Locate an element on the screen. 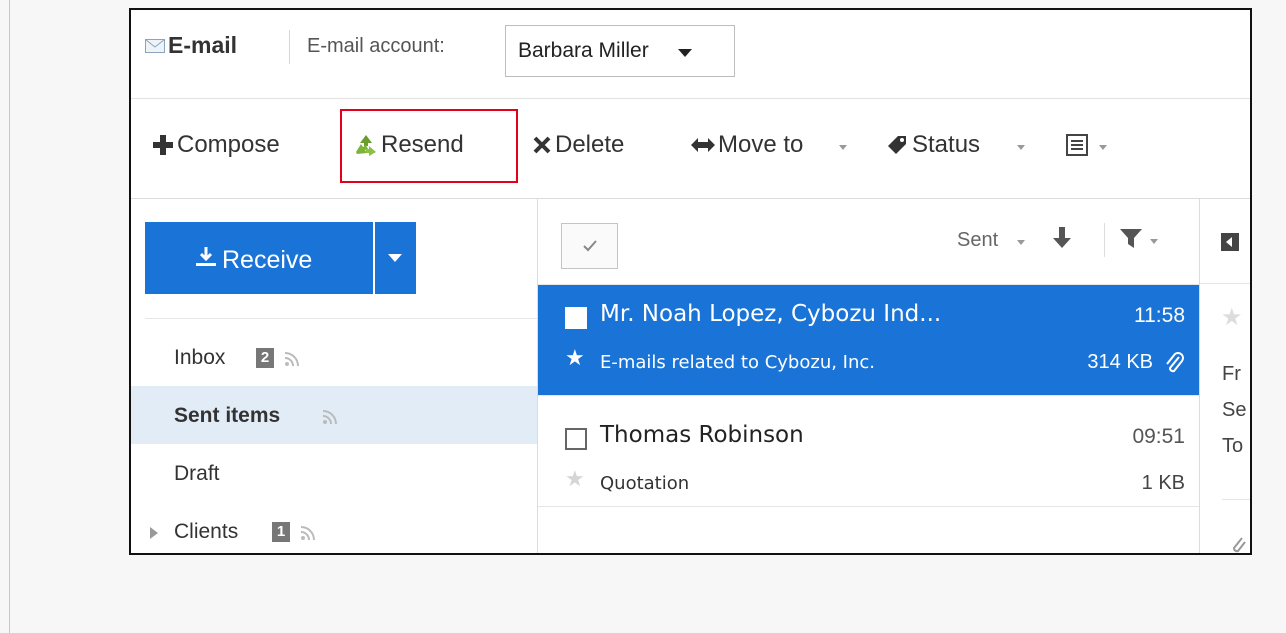 This screenshot has width=1286, height=633. sidebar-item-inbox: Inbox 2 is located at coordinates (334, 357).